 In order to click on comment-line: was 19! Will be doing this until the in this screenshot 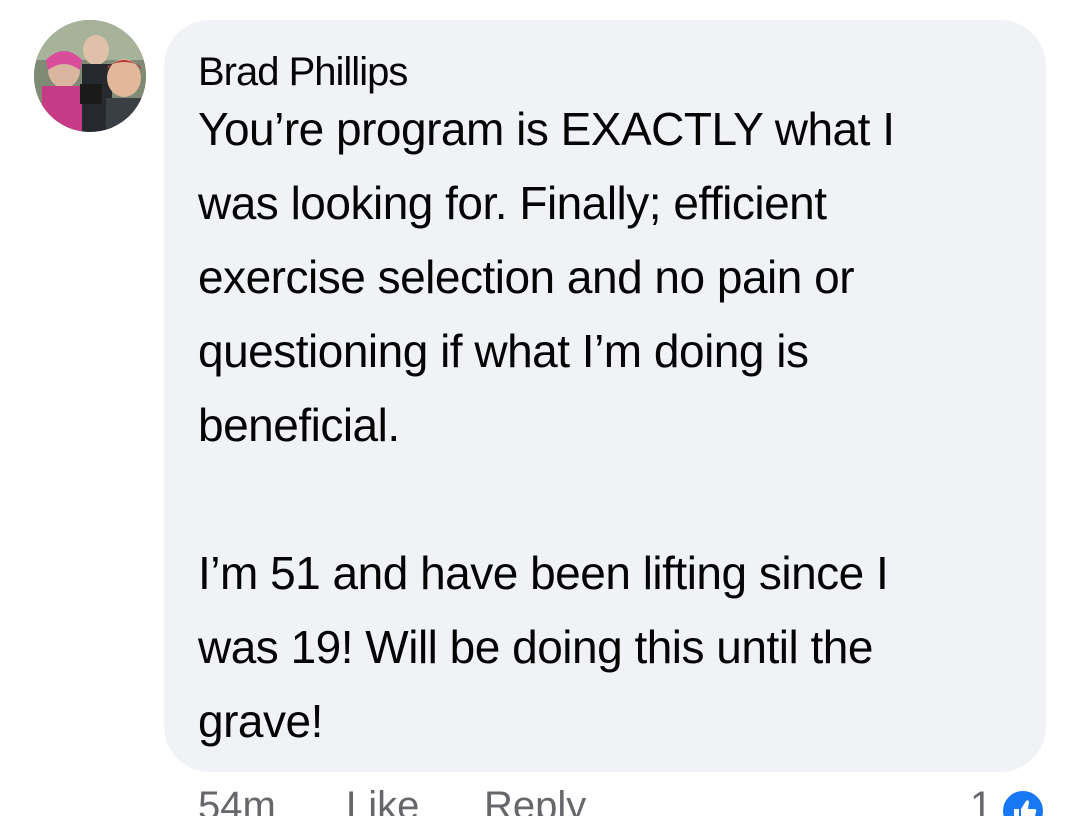, I will do `click(535, 647)`.